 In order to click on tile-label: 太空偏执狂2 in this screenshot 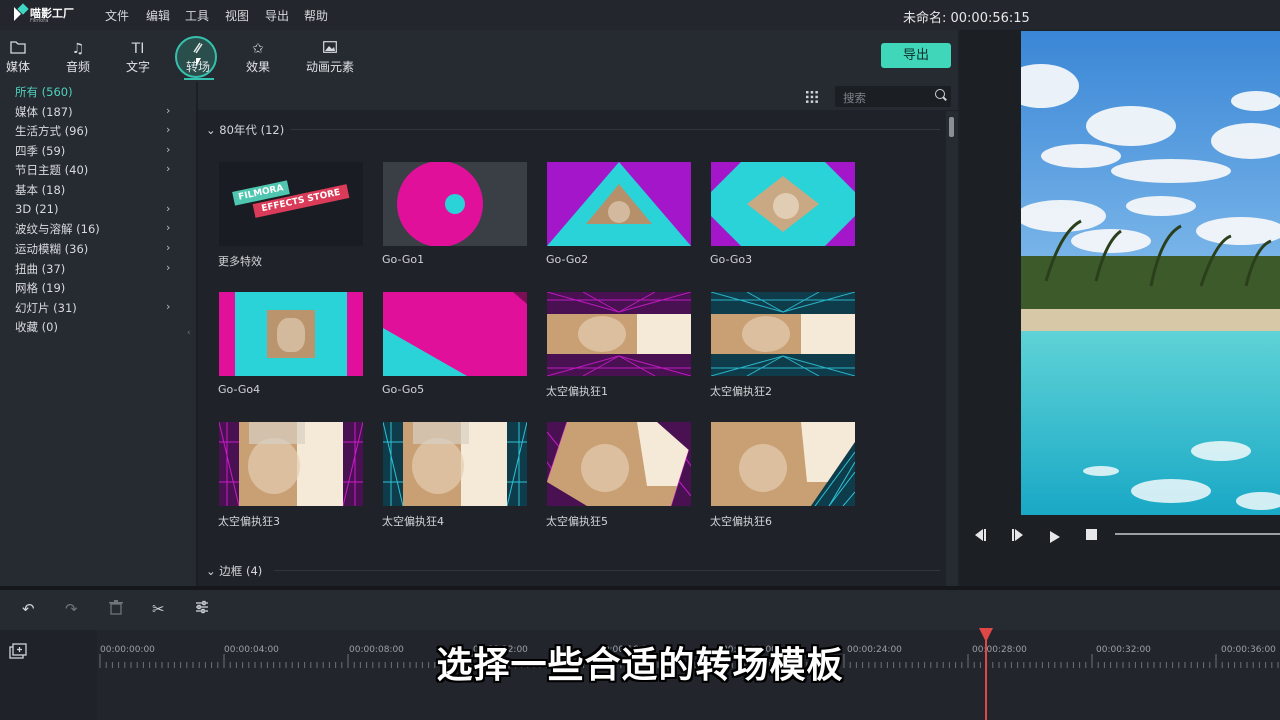, I will do `click(741, 391)`.